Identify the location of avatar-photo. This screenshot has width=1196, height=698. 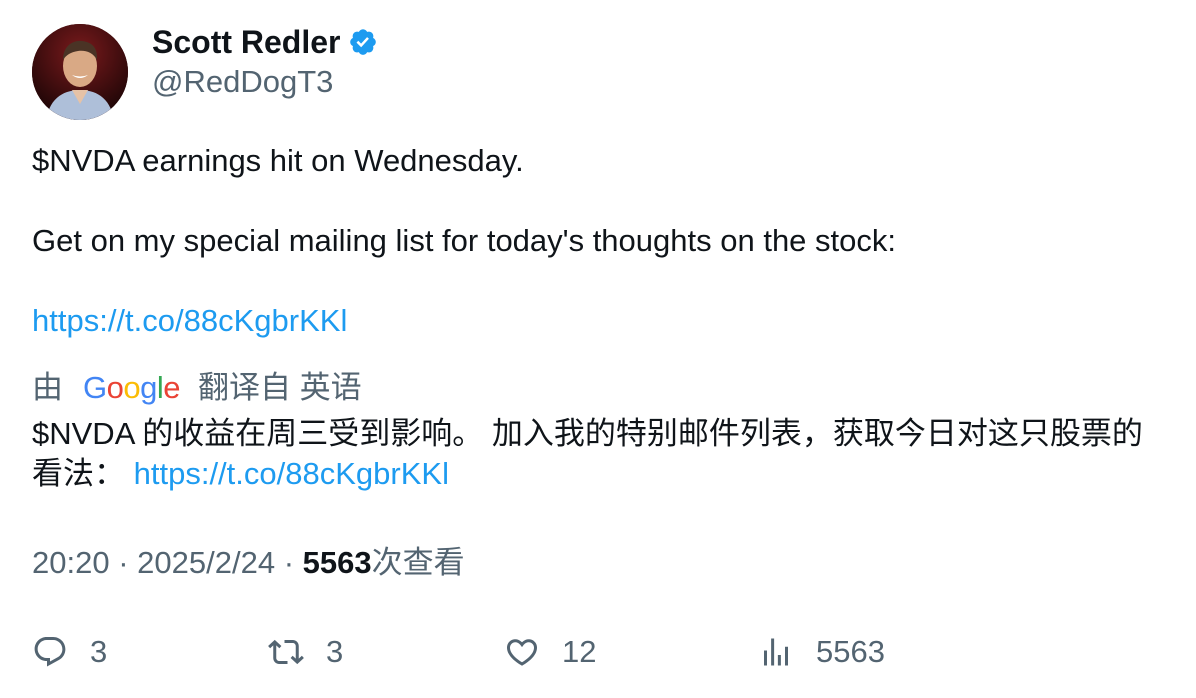
(80, 72).